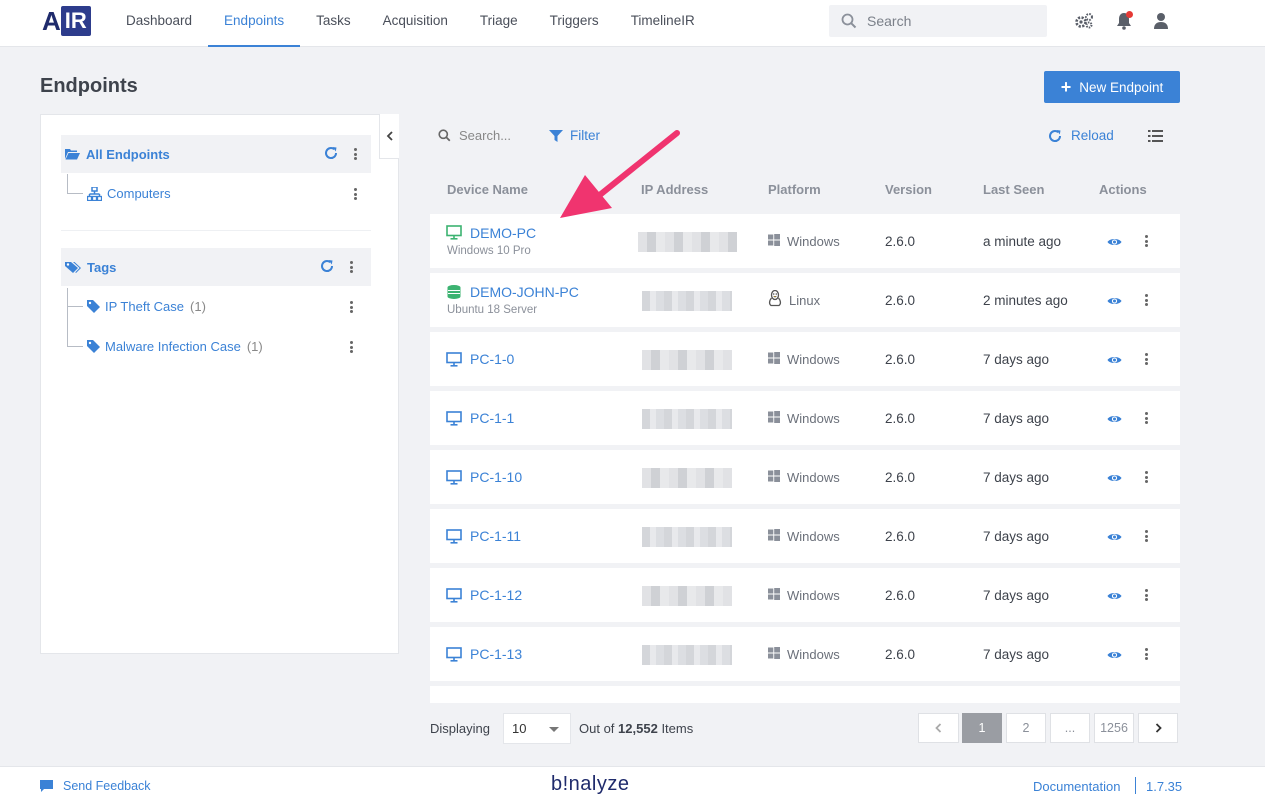 Image resolution: width=1265 pixels, height=803 pixels. What do you see at coordinates (216, 154) in the screenshot?
I see `tree-all-endpoints: All Endpoints` at bounding box center [216, 154].